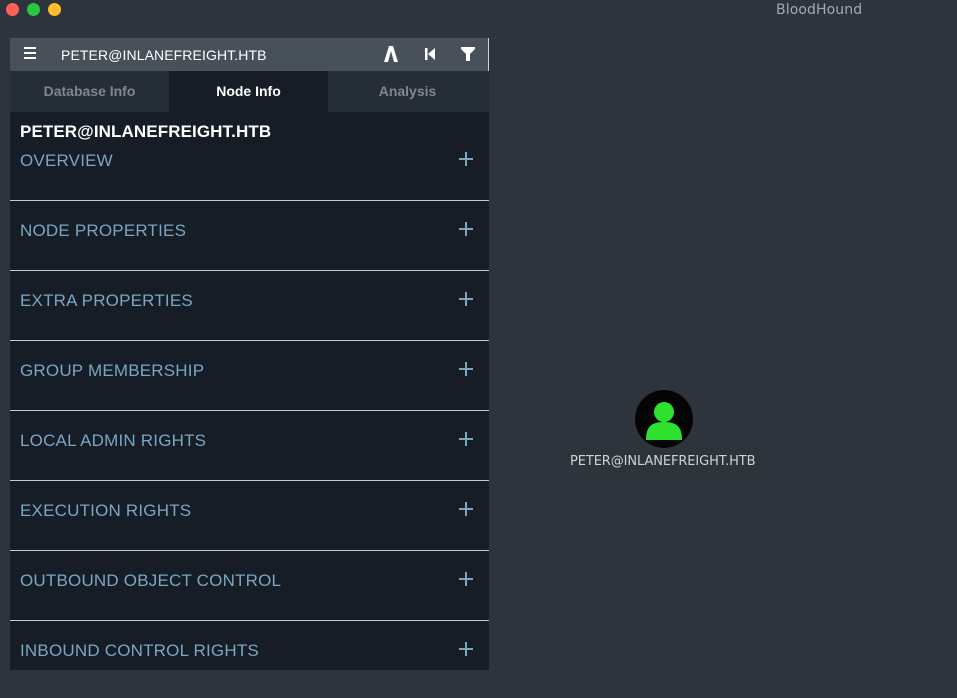  Describe the element at coordinates (54, 9) in the screenshot. I see `minimize-window-button` at that location.